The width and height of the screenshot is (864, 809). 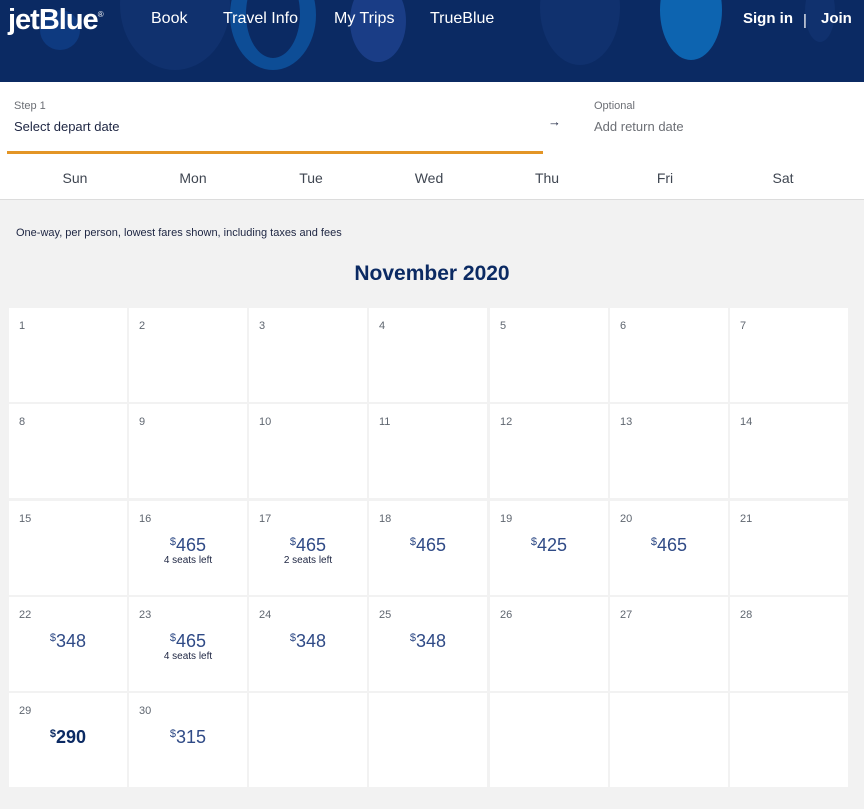 What do you see at coordinates (789, 644) in the screenshot?
I see `calendar-day-cell: 28` at bounding box center [789, 644].